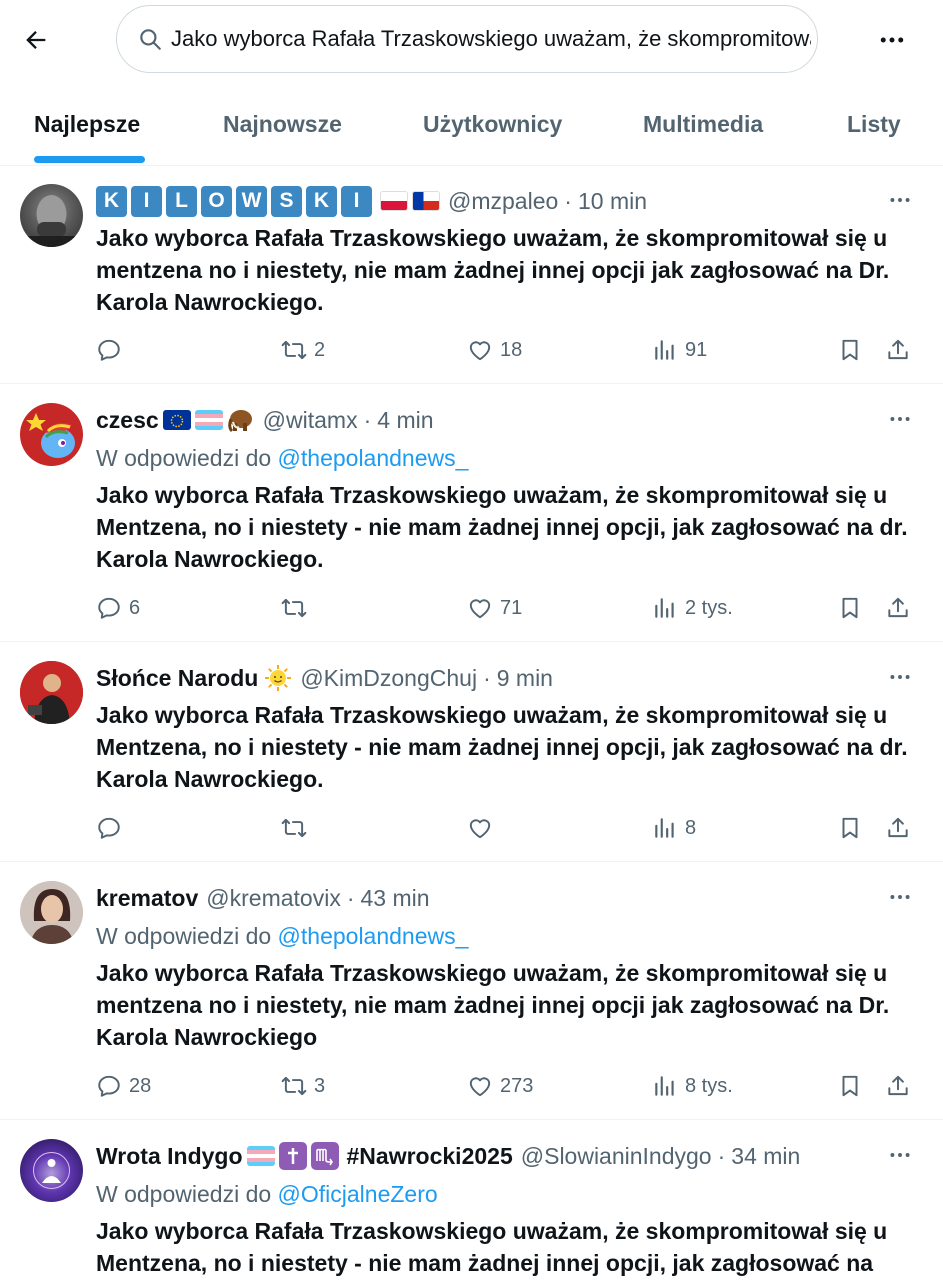  I want to click on views-button: 91, so click(679, 350).